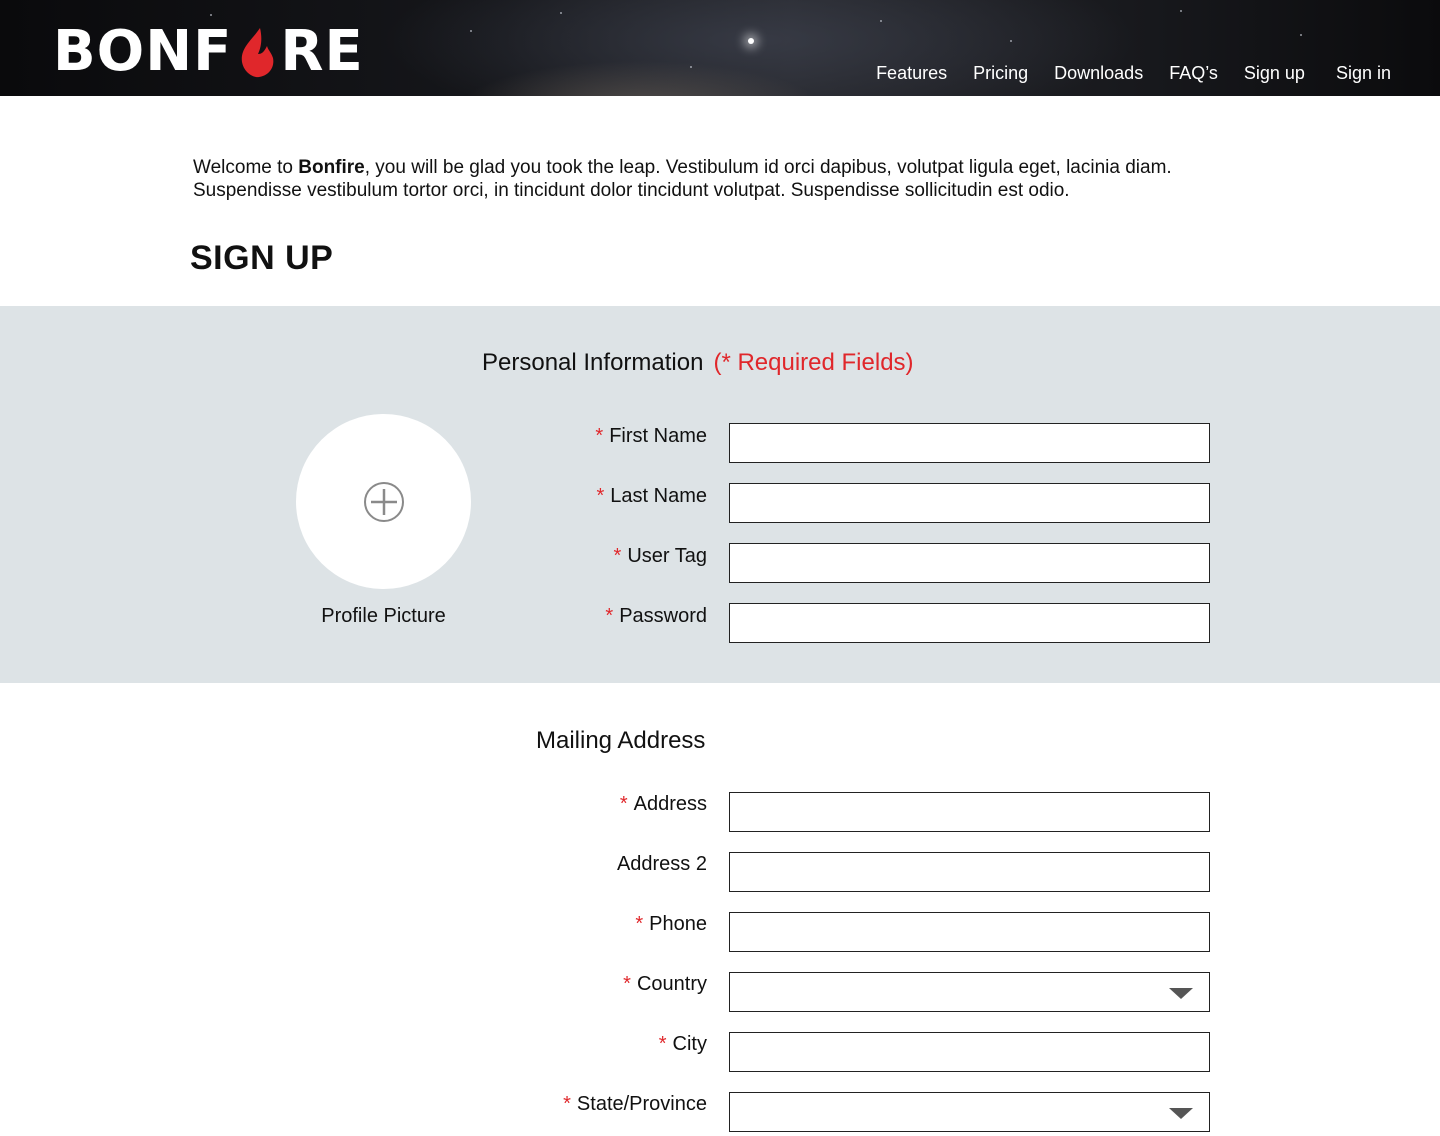  I want to click on mailing-address-heading: Mailing Address, so click(621, 740).